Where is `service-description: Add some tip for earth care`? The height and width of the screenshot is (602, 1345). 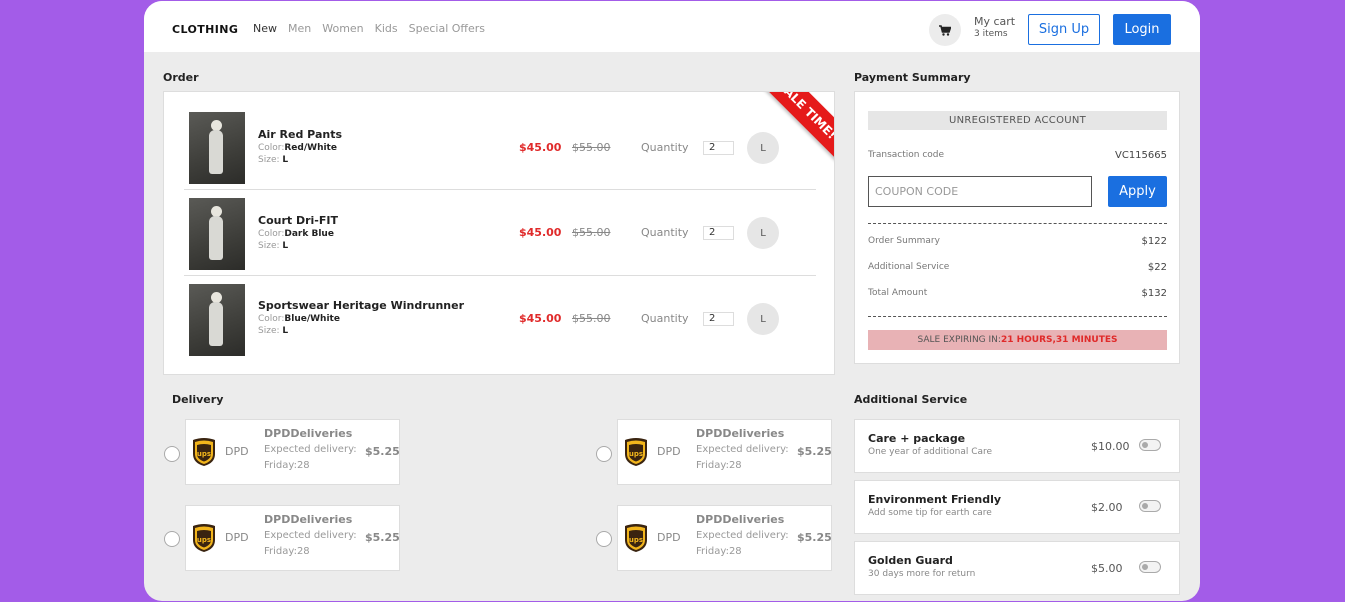 service-description: Add some tip for earth care is located at coordinates (930, 513).